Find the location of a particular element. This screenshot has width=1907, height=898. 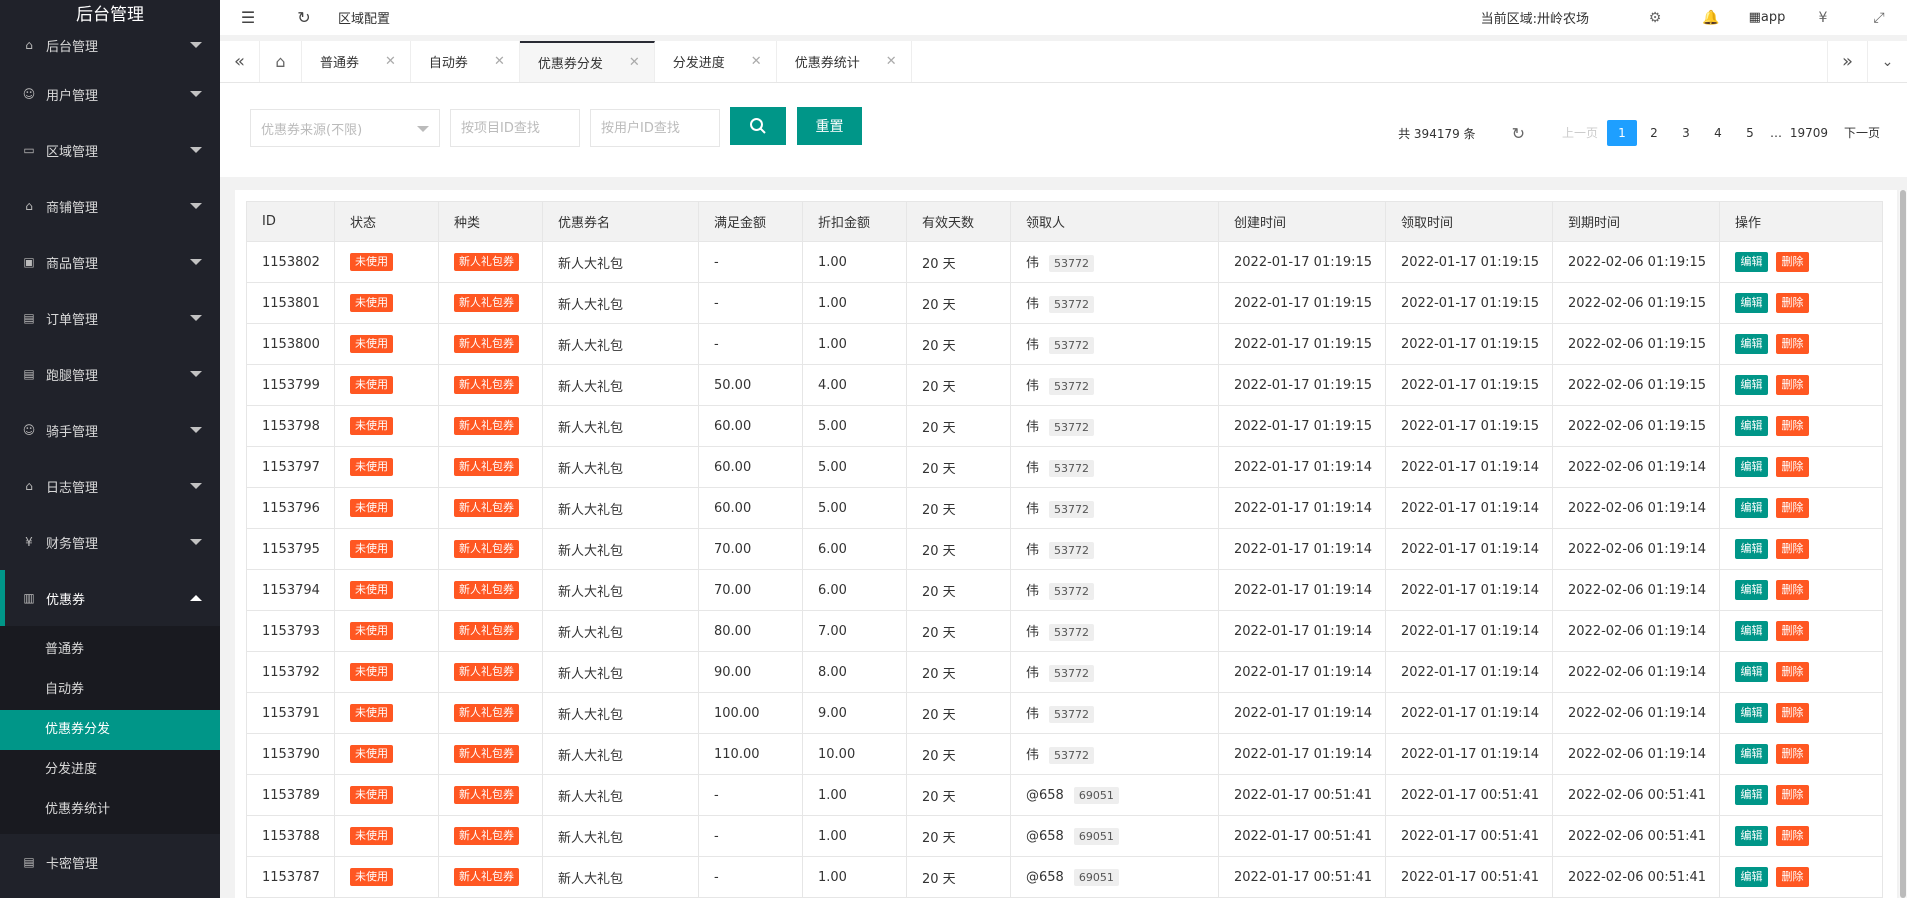

sidebar-item-6: ▤ 跑腿管理 is located at coordinates (110, 374).